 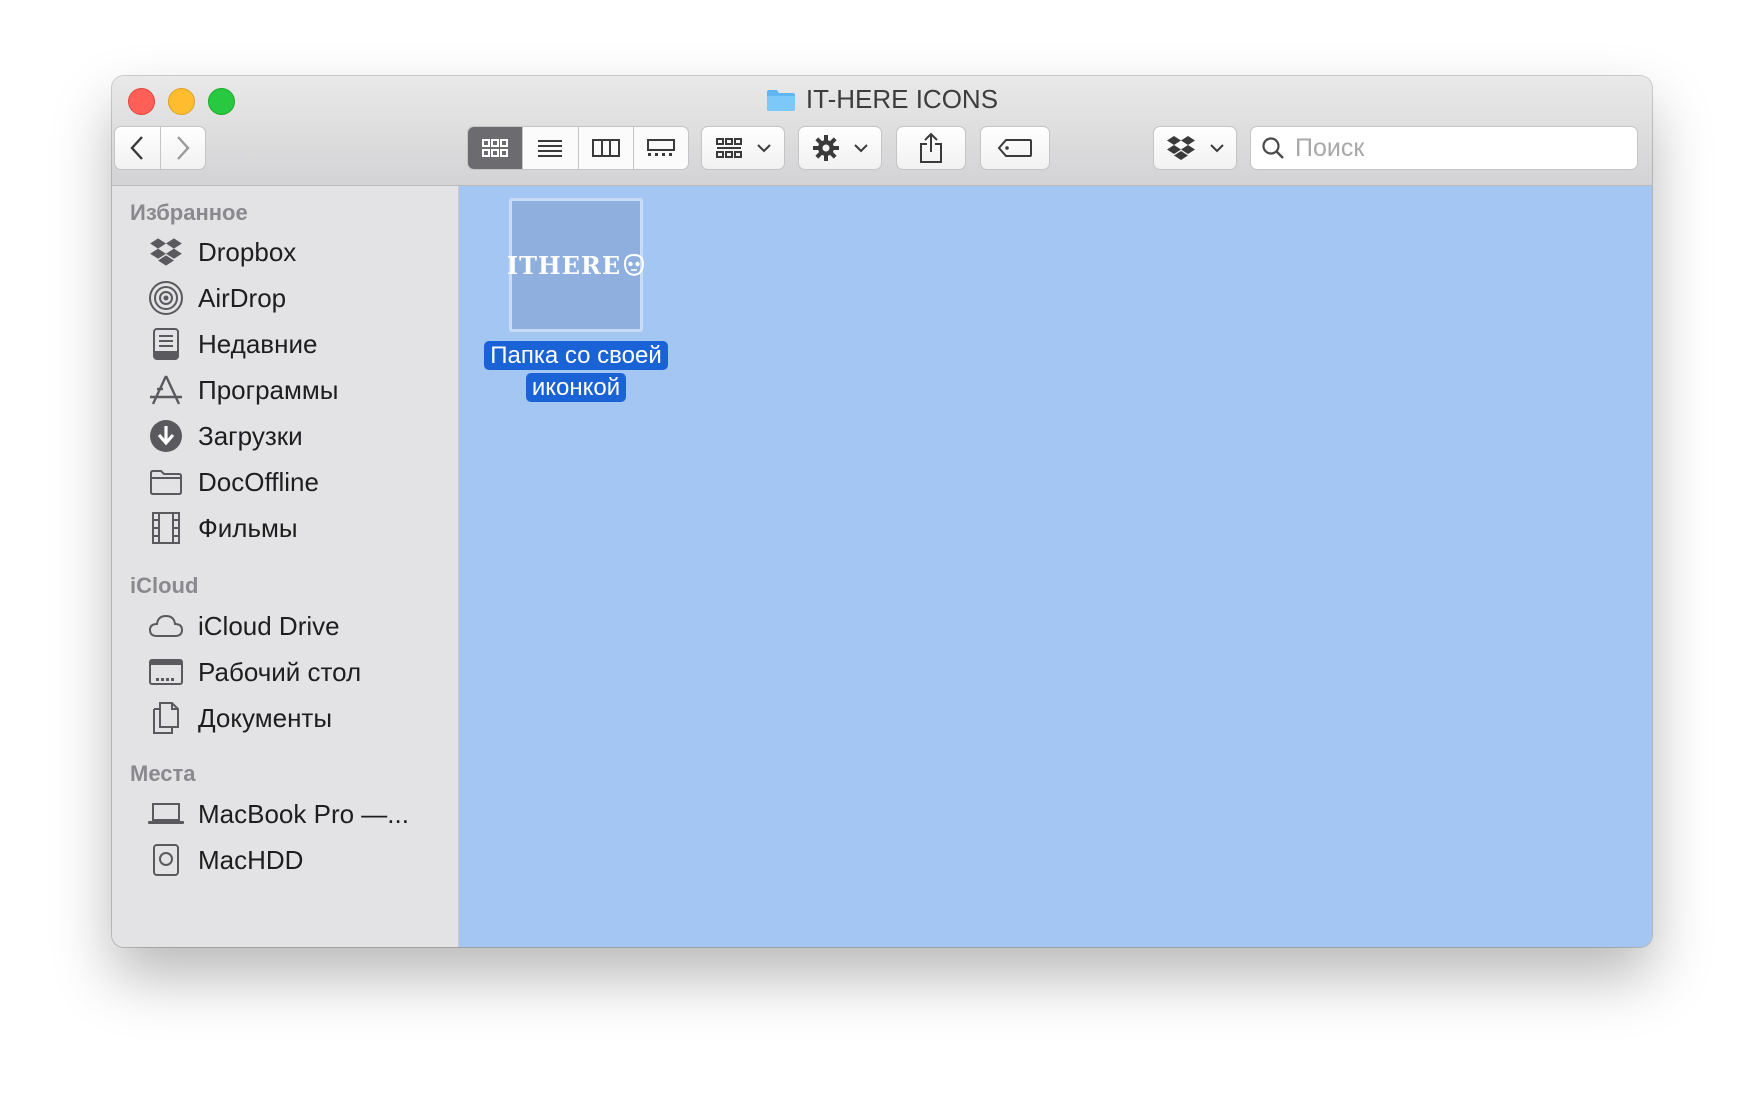 What do you see at coordinates (166, 860) in the screenshot?
I see `disk-icon` at bounding box center [166, 860].